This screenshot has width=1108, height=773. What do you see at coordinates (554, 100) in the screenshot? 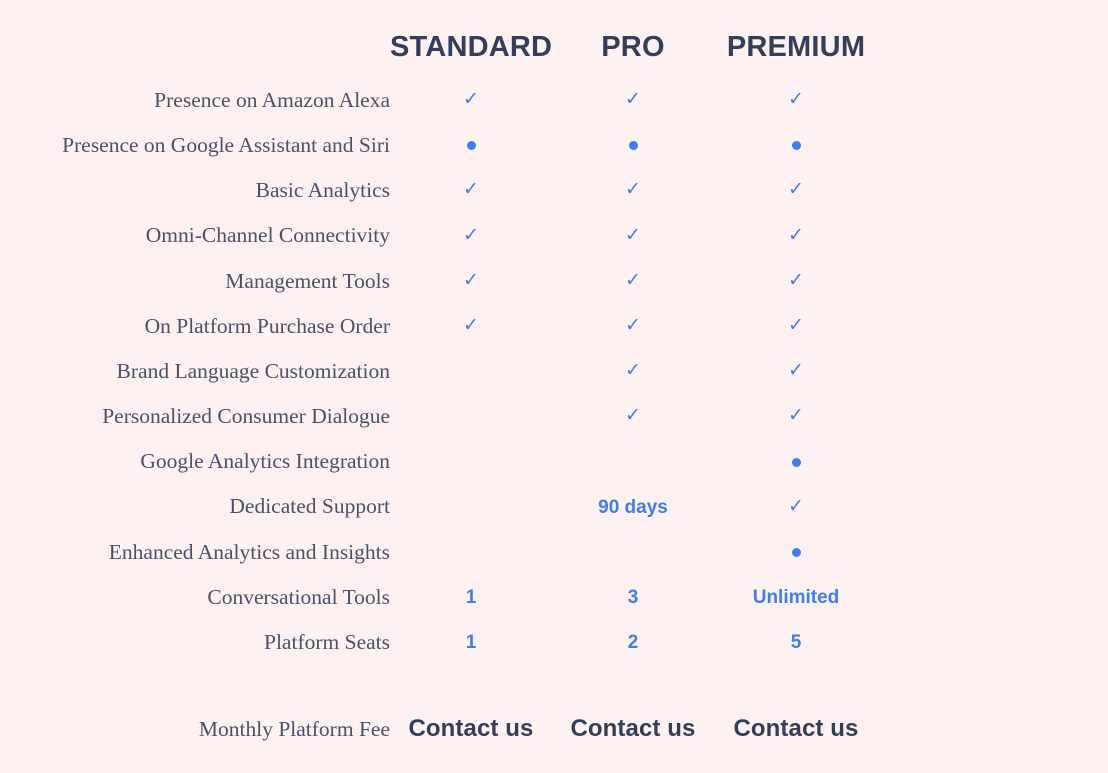
I see `table-row: Presence on Amazon Alexa ✓ ✓ ✓` at bounding box center [554, 100].